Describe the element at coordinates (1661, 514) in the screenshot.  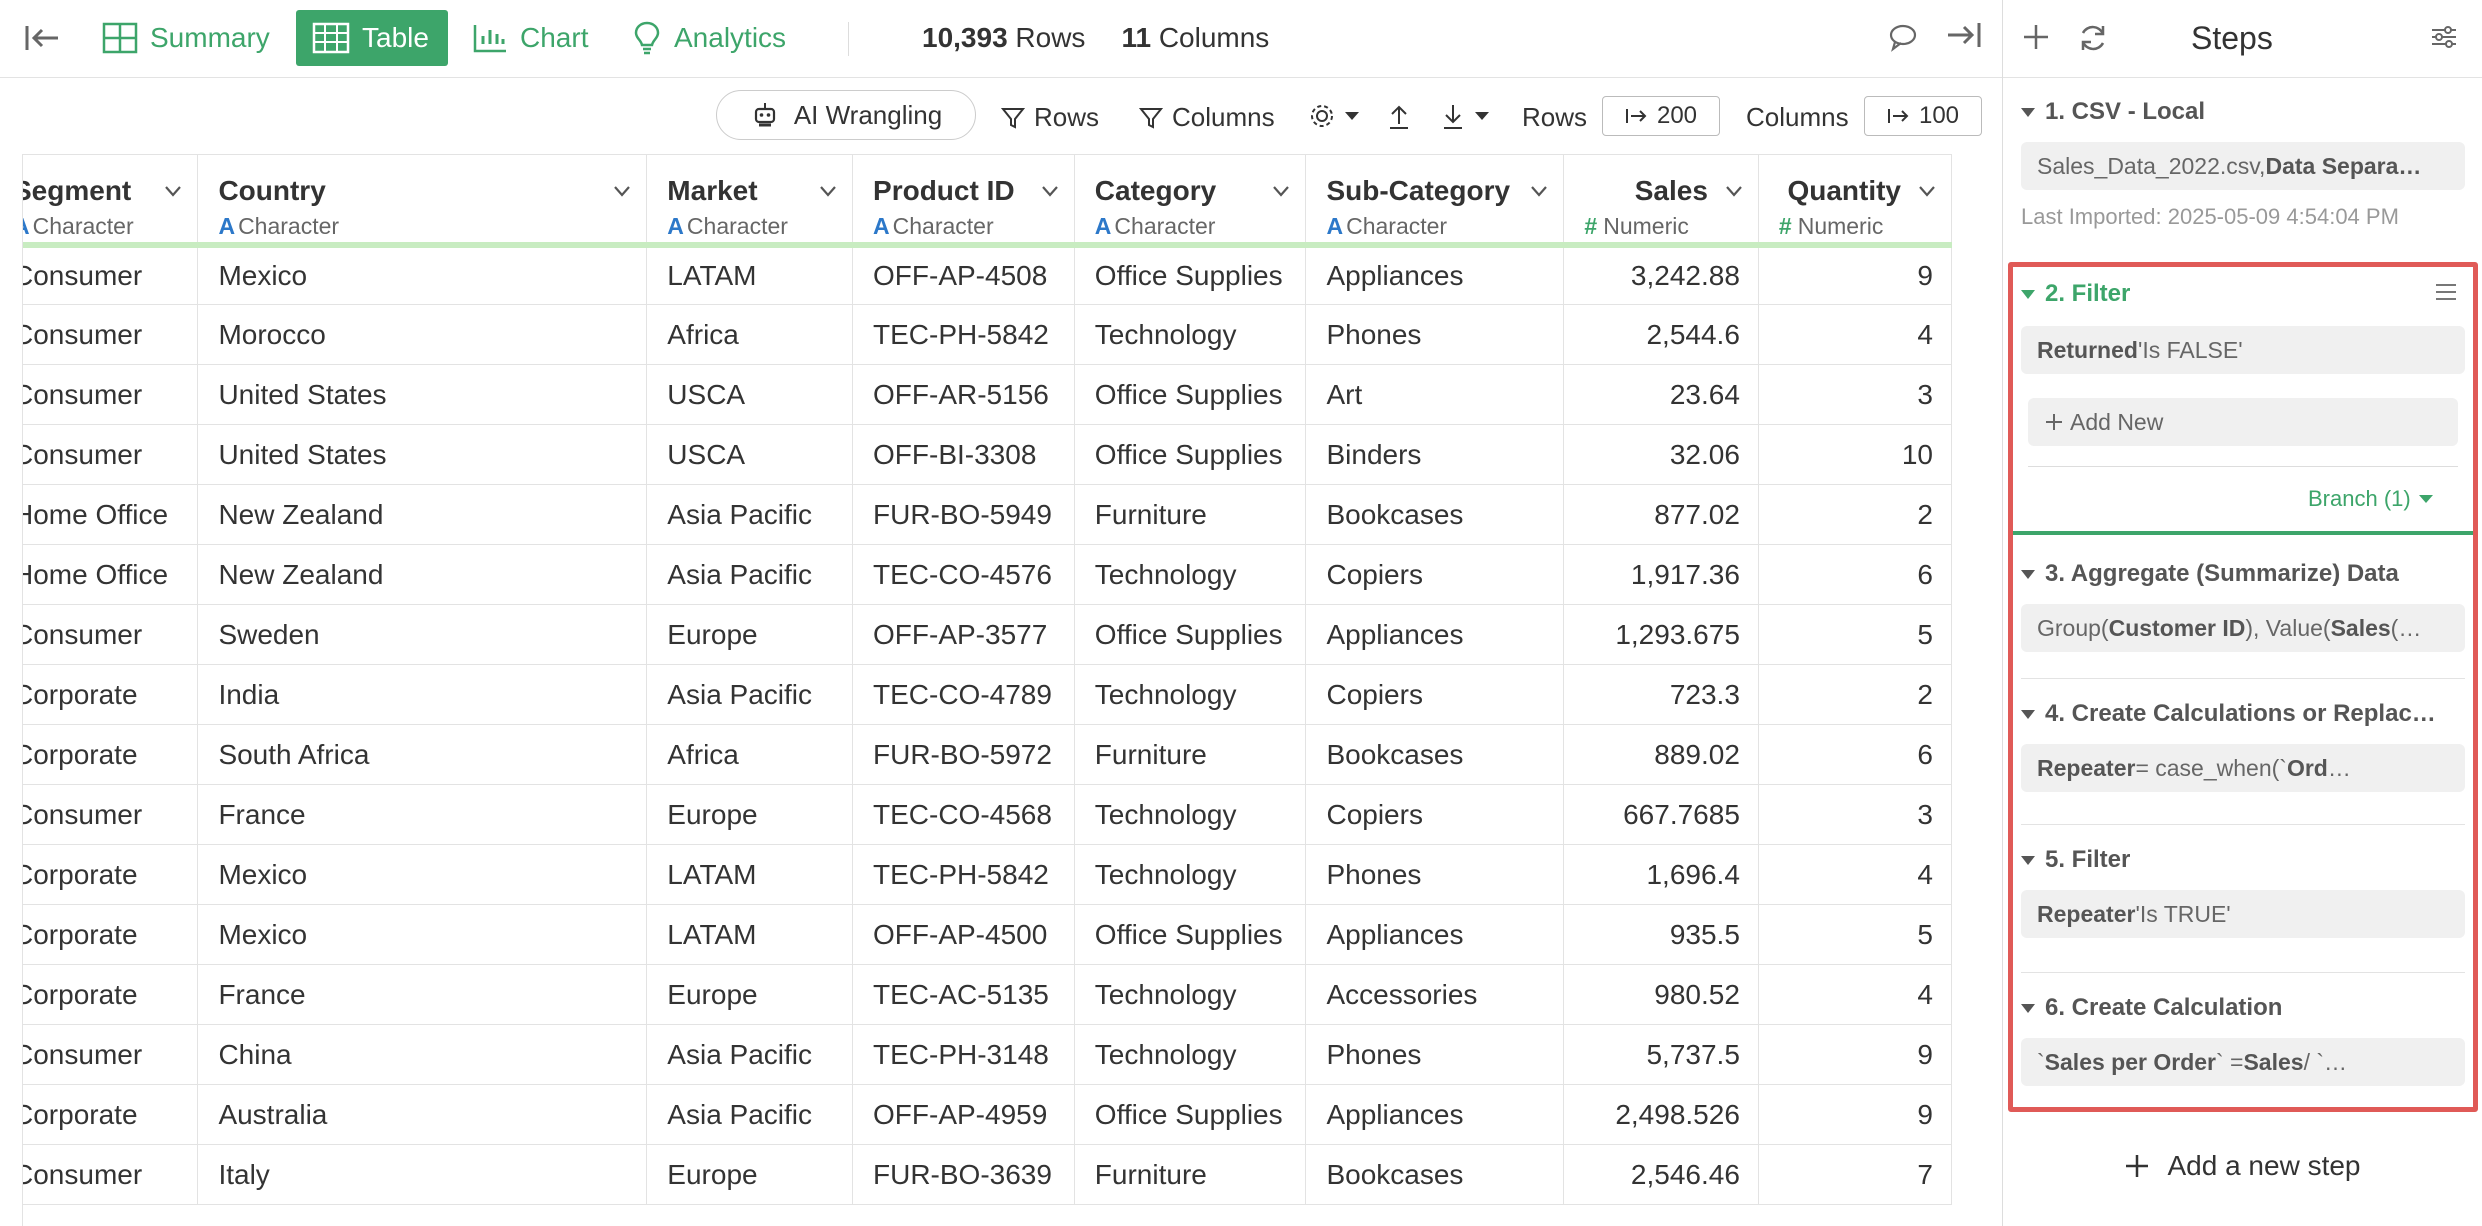
I see `table-cell: 877.02` at that location.